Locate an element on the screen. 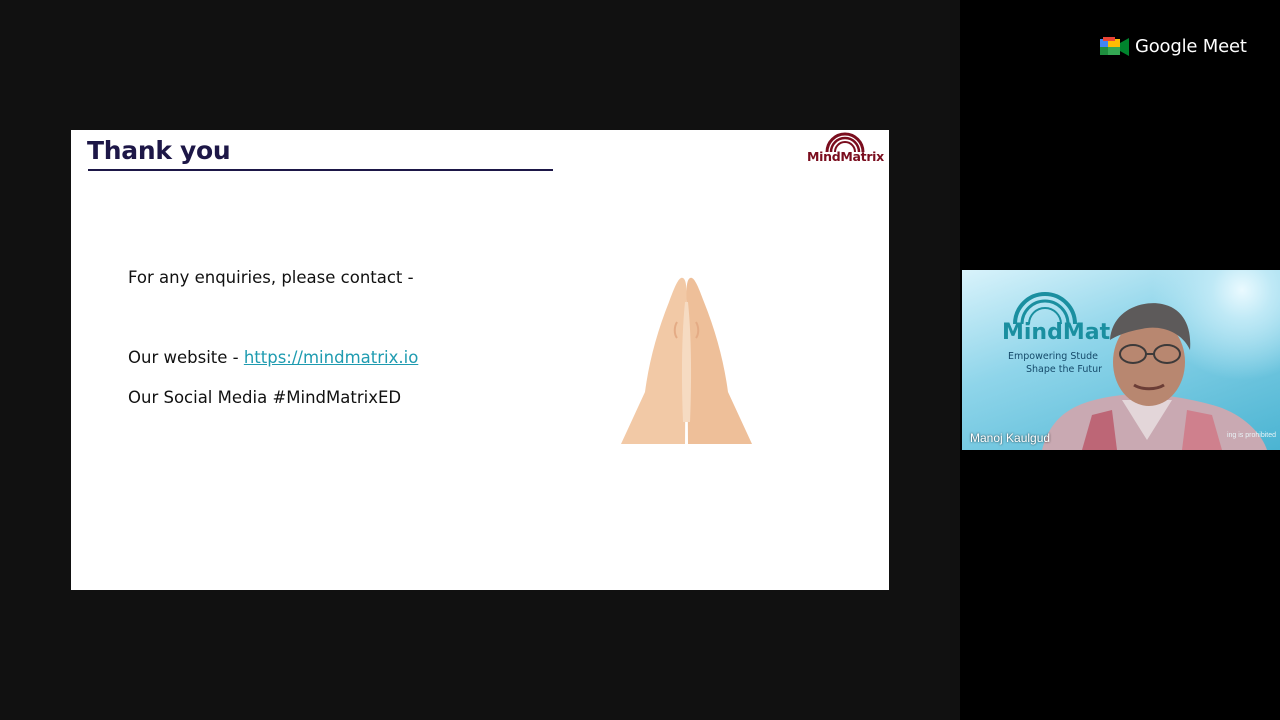 The width and height of the screenshot is (1280, 720). background-notice: ing is prohibited is located at coordinates (1251, 435).